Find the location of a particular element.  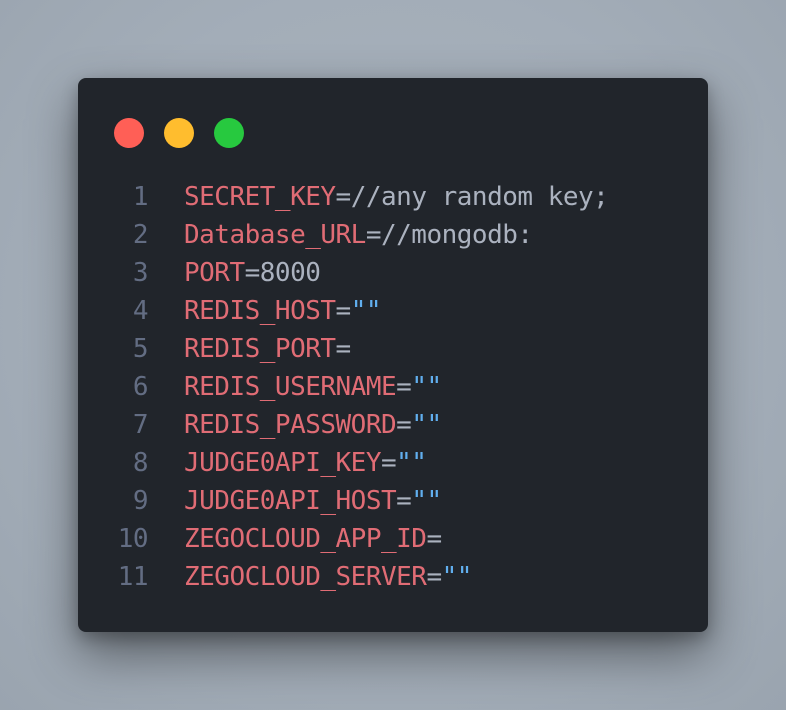

maximize-dot-icon is located at coordinates (229, 133).